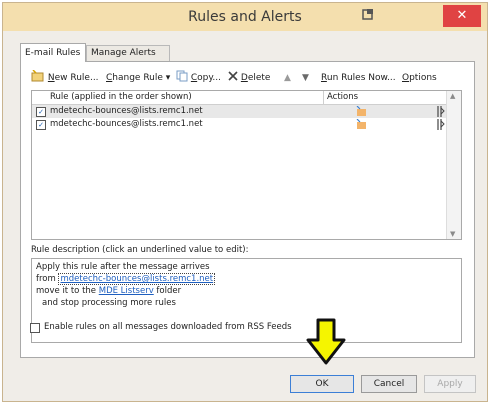  I want to click on description-line: and stop processing more rules, so click(109, 303).